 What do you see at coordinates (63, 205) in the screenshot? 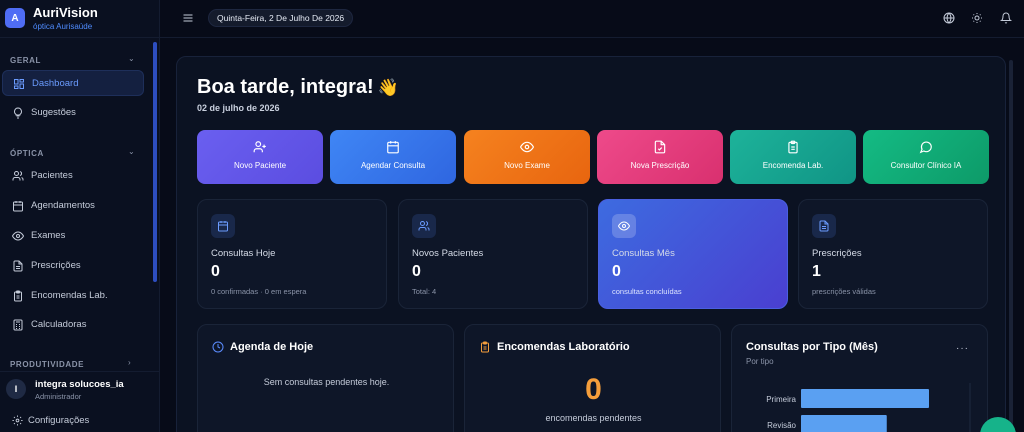
I see `sidebar-item-label: Agendamentos` at bounding box center [63, 205].